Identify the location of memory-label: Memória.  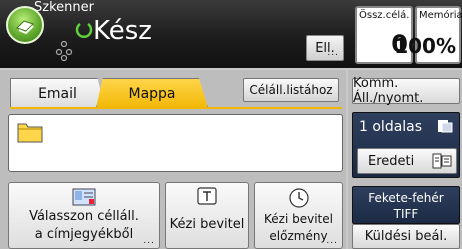
(440, 15).